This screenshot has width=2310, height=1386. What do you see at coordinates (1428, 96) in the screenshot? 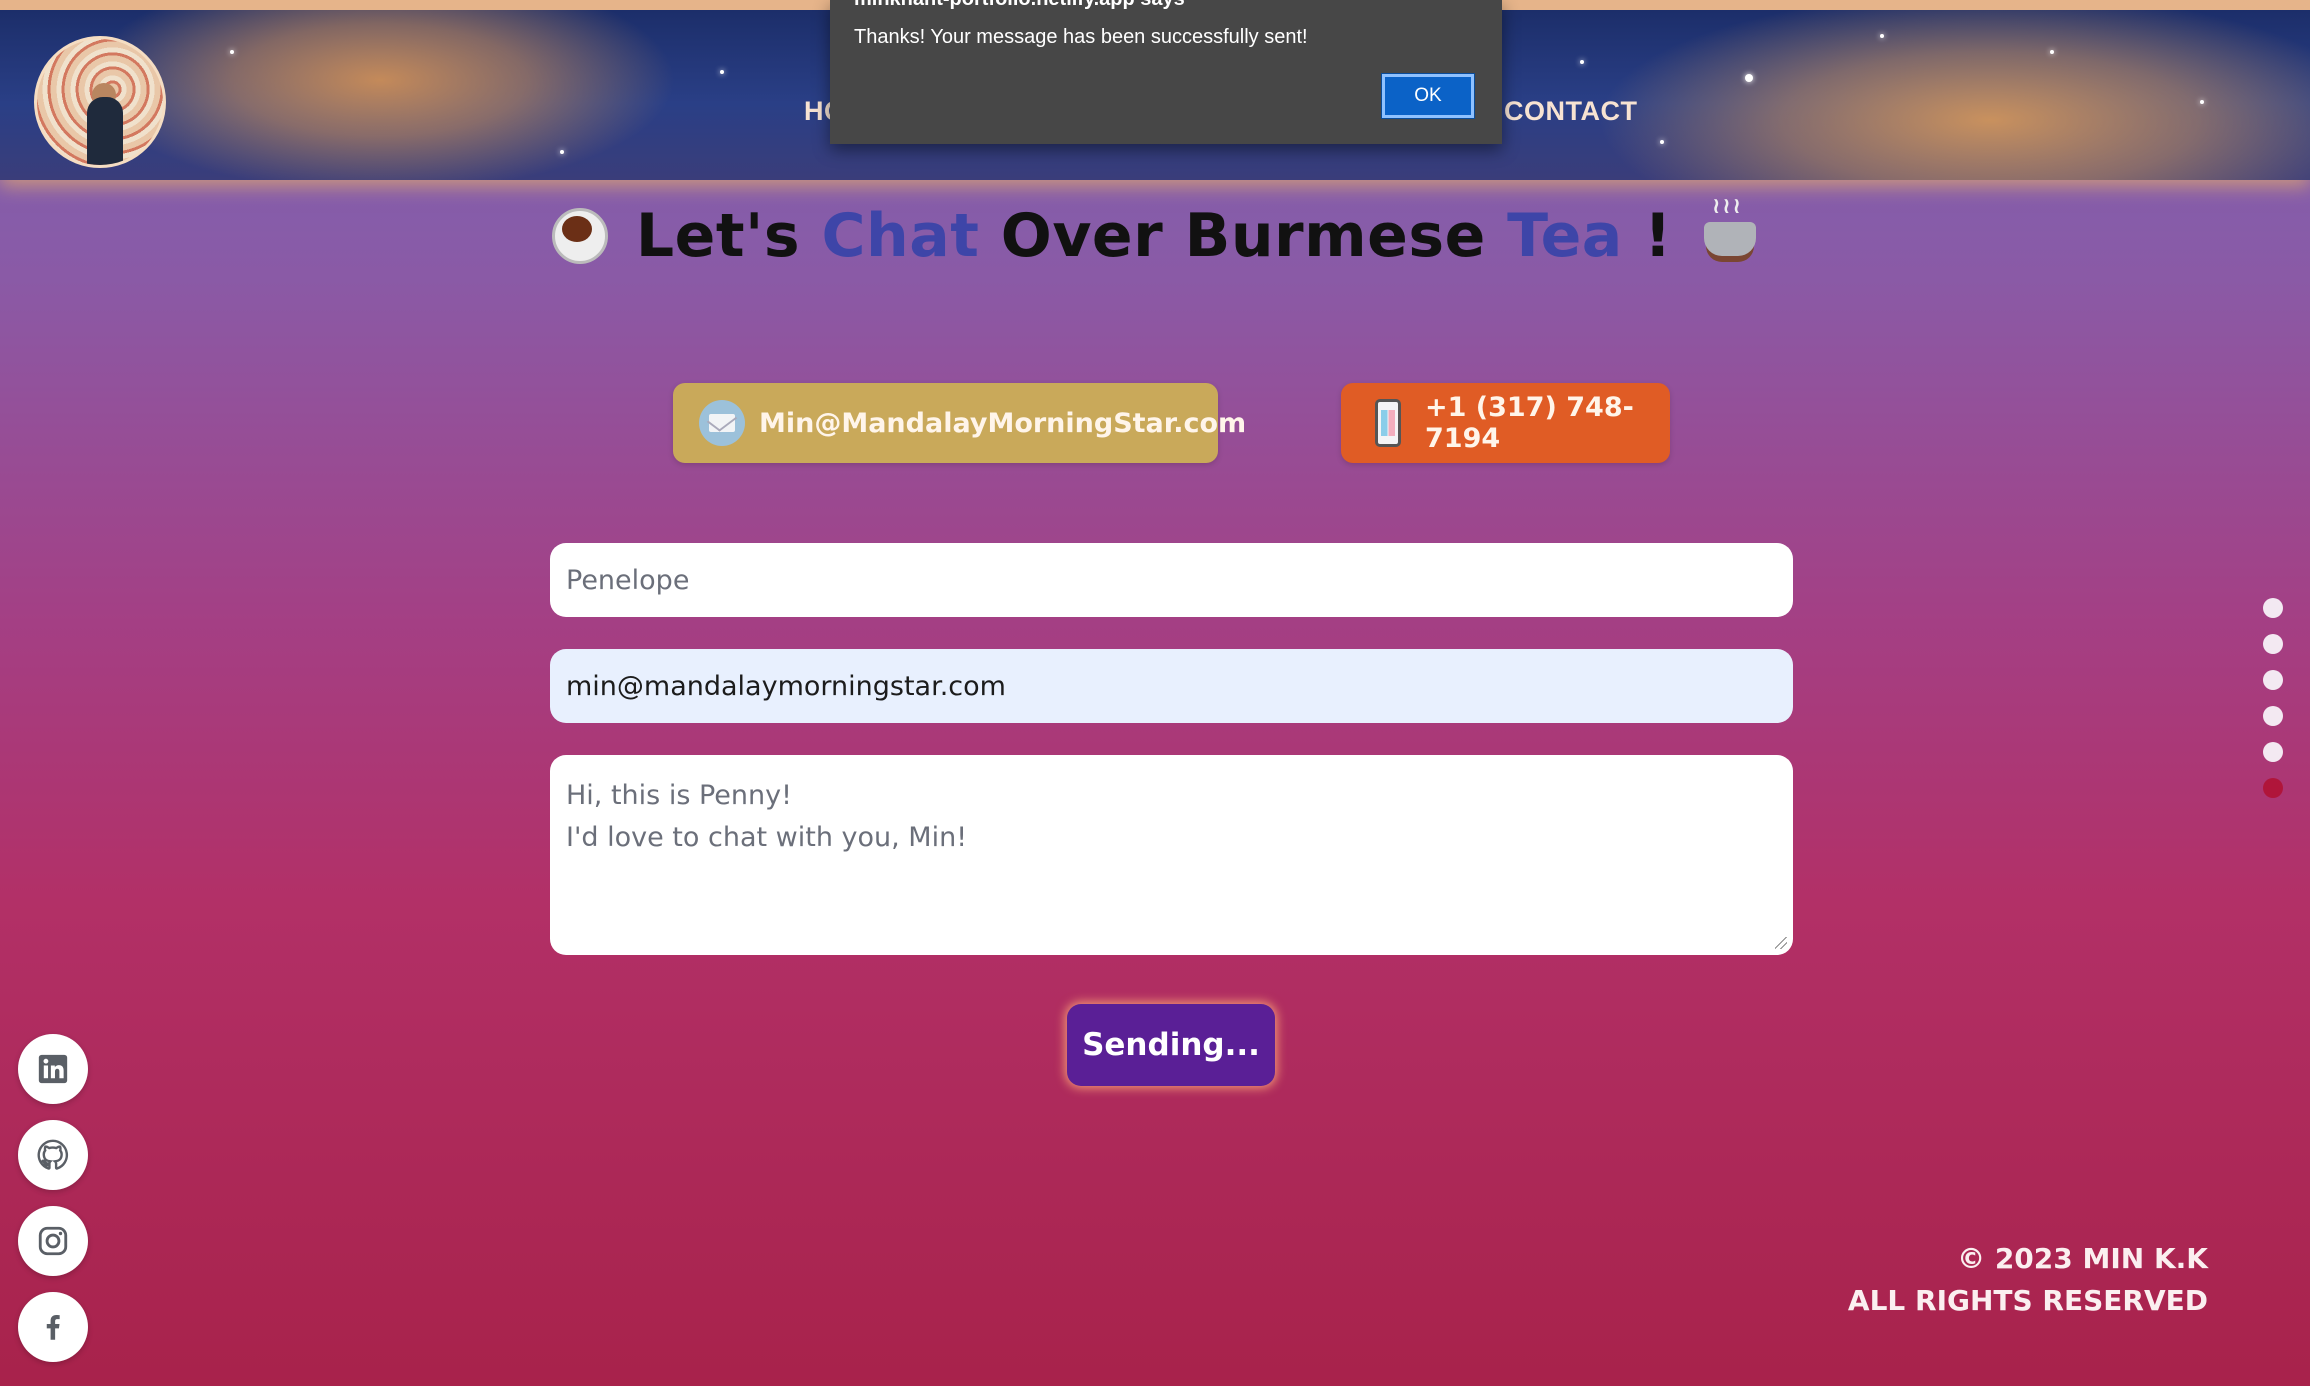
I see `dialog-ok-button: OK` at bounding box center [1428, 96].